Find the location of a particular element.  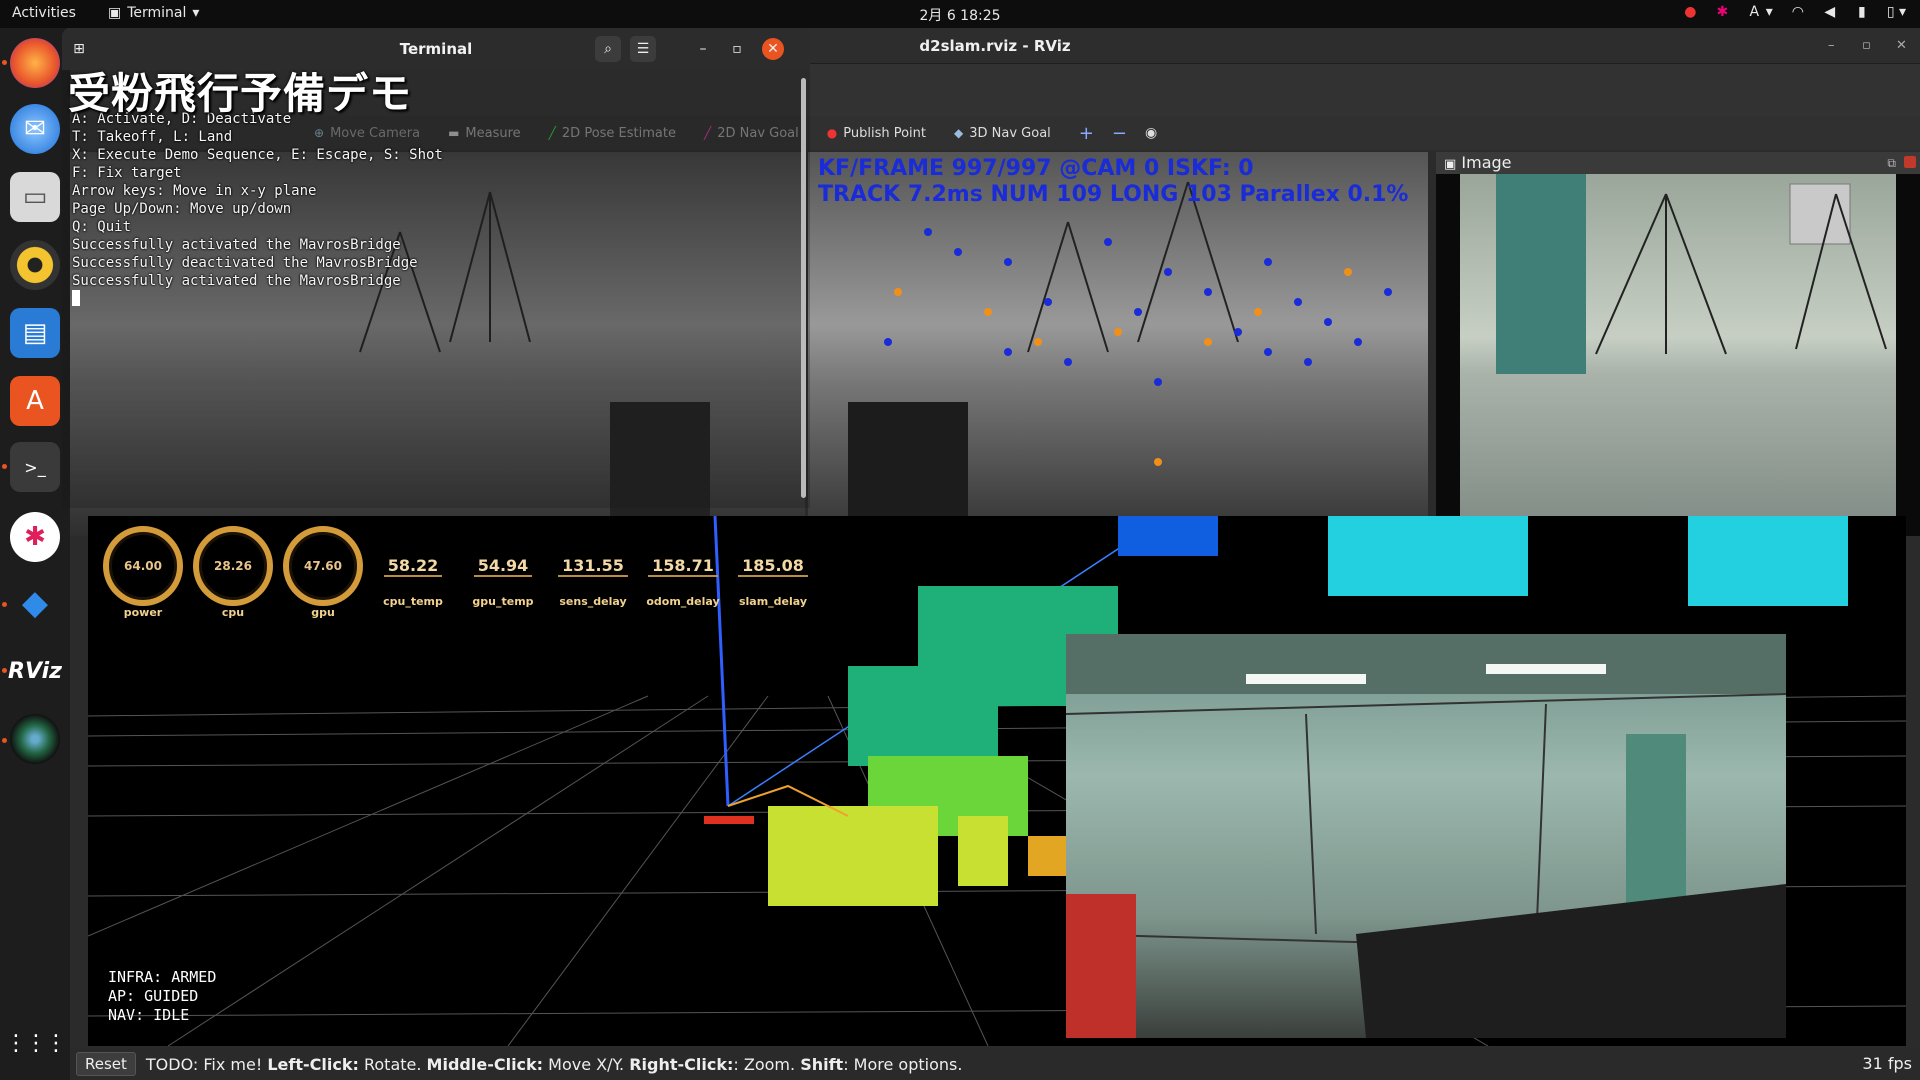

slack-tray-icon: ✱ is located at coordinates (1722, 12).